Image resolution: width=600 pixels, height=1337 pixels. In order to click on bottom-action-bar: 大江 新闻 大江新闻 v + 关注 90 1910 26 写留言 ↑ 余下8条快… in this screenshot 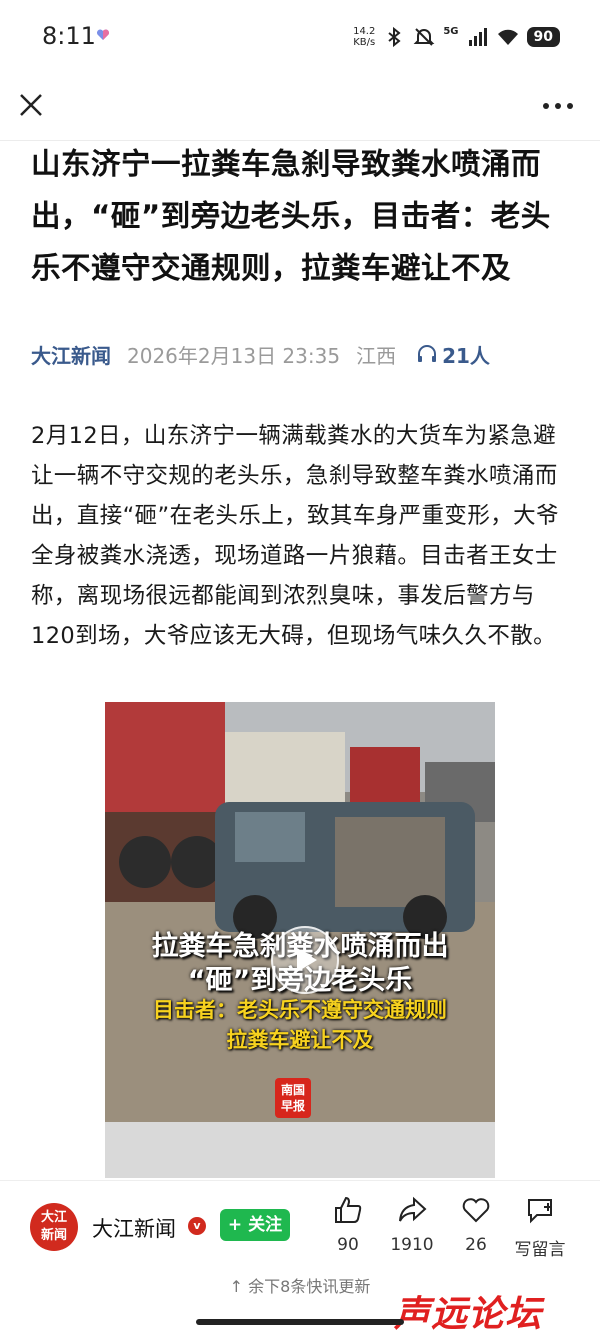, I will do `click(300, 1258)`.